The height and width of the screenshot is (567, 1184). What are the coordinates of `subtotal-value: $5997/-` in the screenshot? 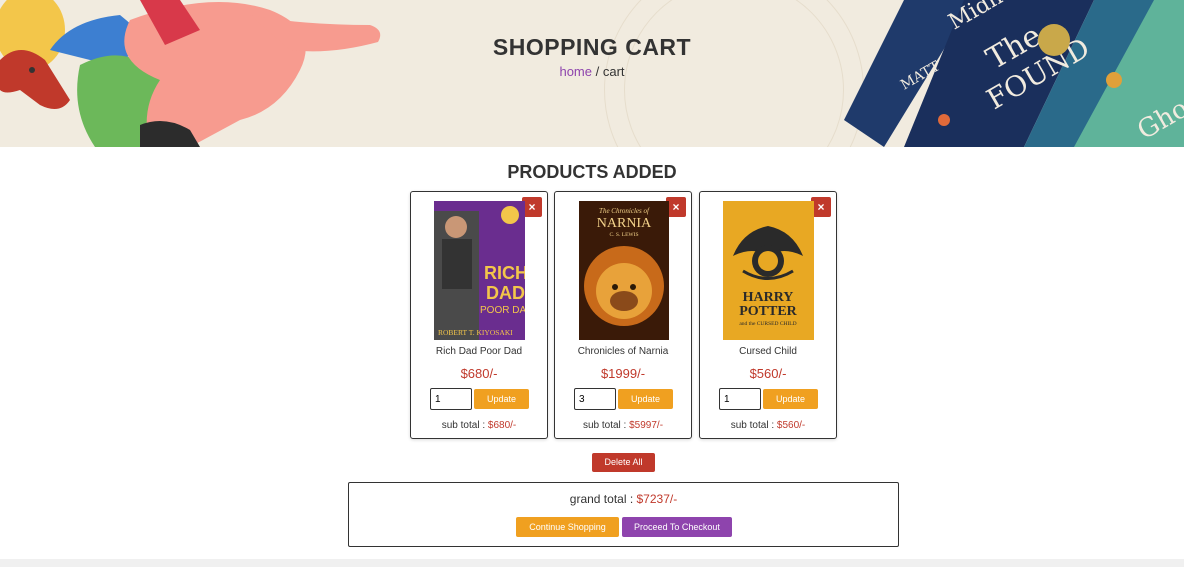 It's located at (646, 425).